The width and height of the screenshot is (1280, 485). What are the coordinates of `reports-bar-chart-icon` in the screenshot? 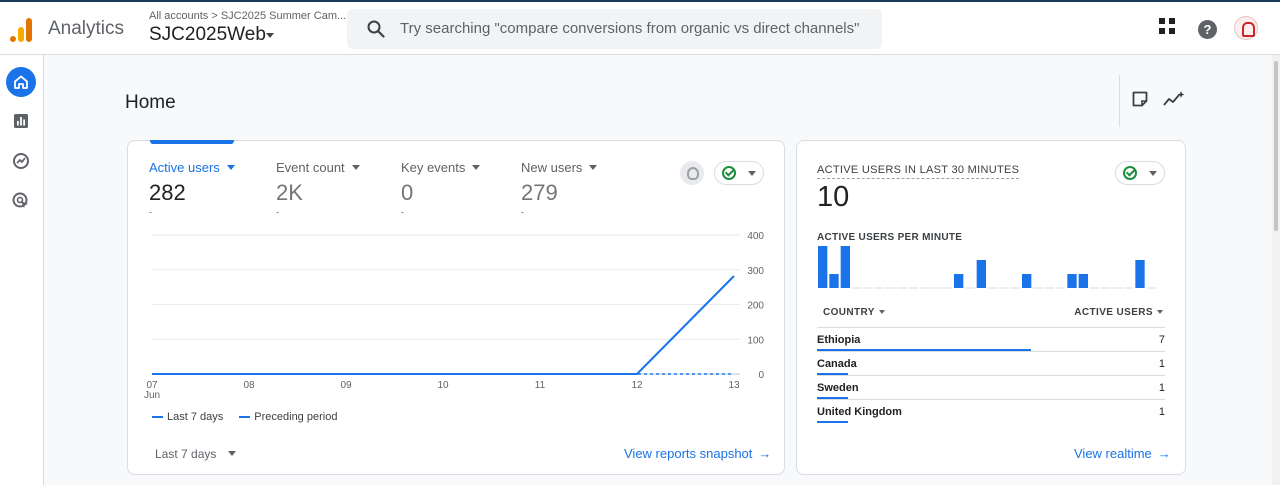 It's located at (21, 121).